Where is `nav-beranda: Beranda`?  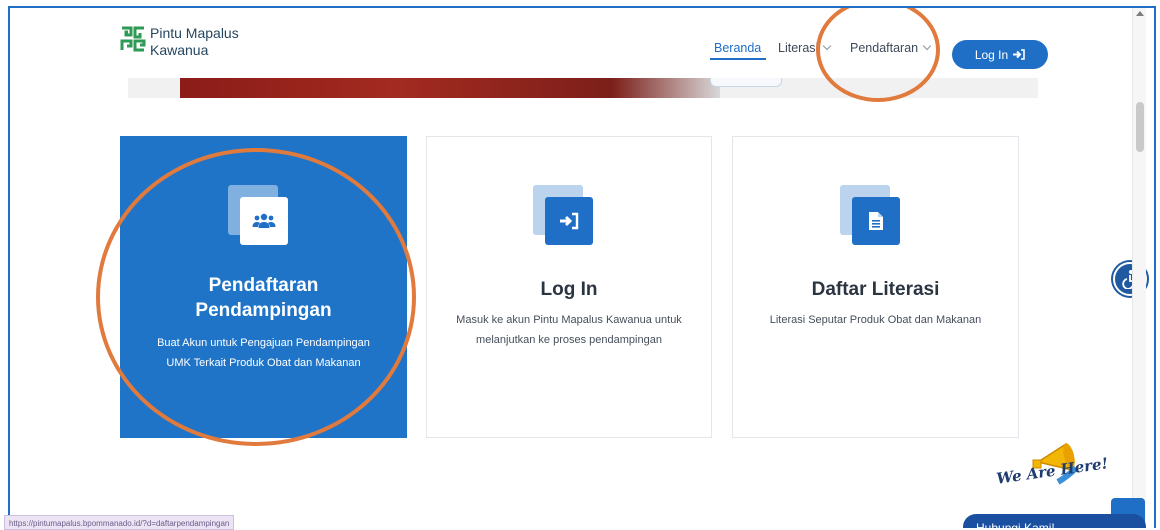 nav-beranda: Beranda is located at coordinates (737, 48).